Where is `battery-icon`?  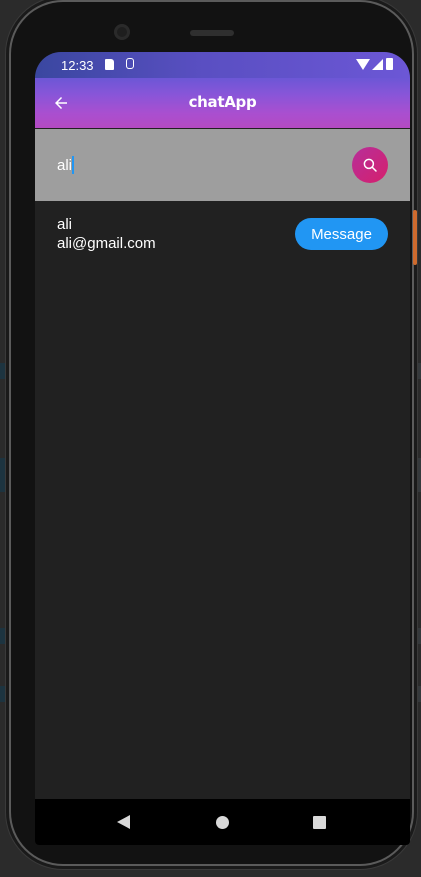
battery-icon is located at coordinates (389, 64).